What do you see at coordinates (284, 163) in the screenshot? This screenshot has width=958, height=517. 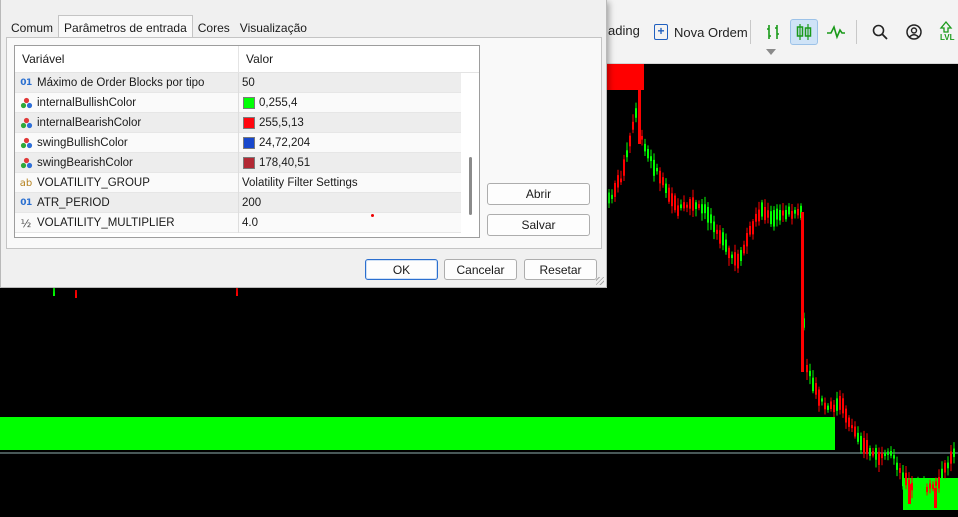 I see `parameter-value: 178,40,51` at bounding box center [284, 163].